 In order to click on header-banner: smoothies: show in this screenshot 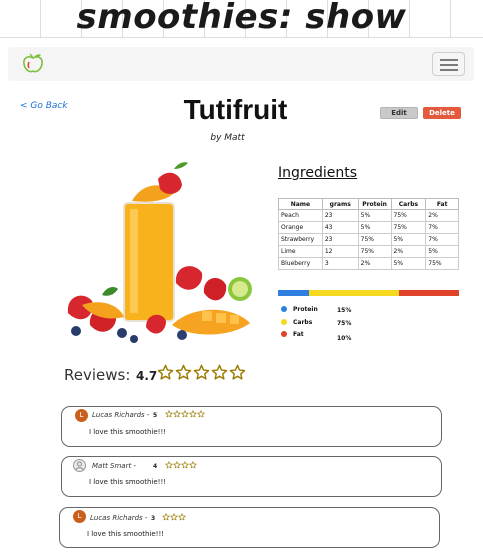, I will do `click(241, 19)`.